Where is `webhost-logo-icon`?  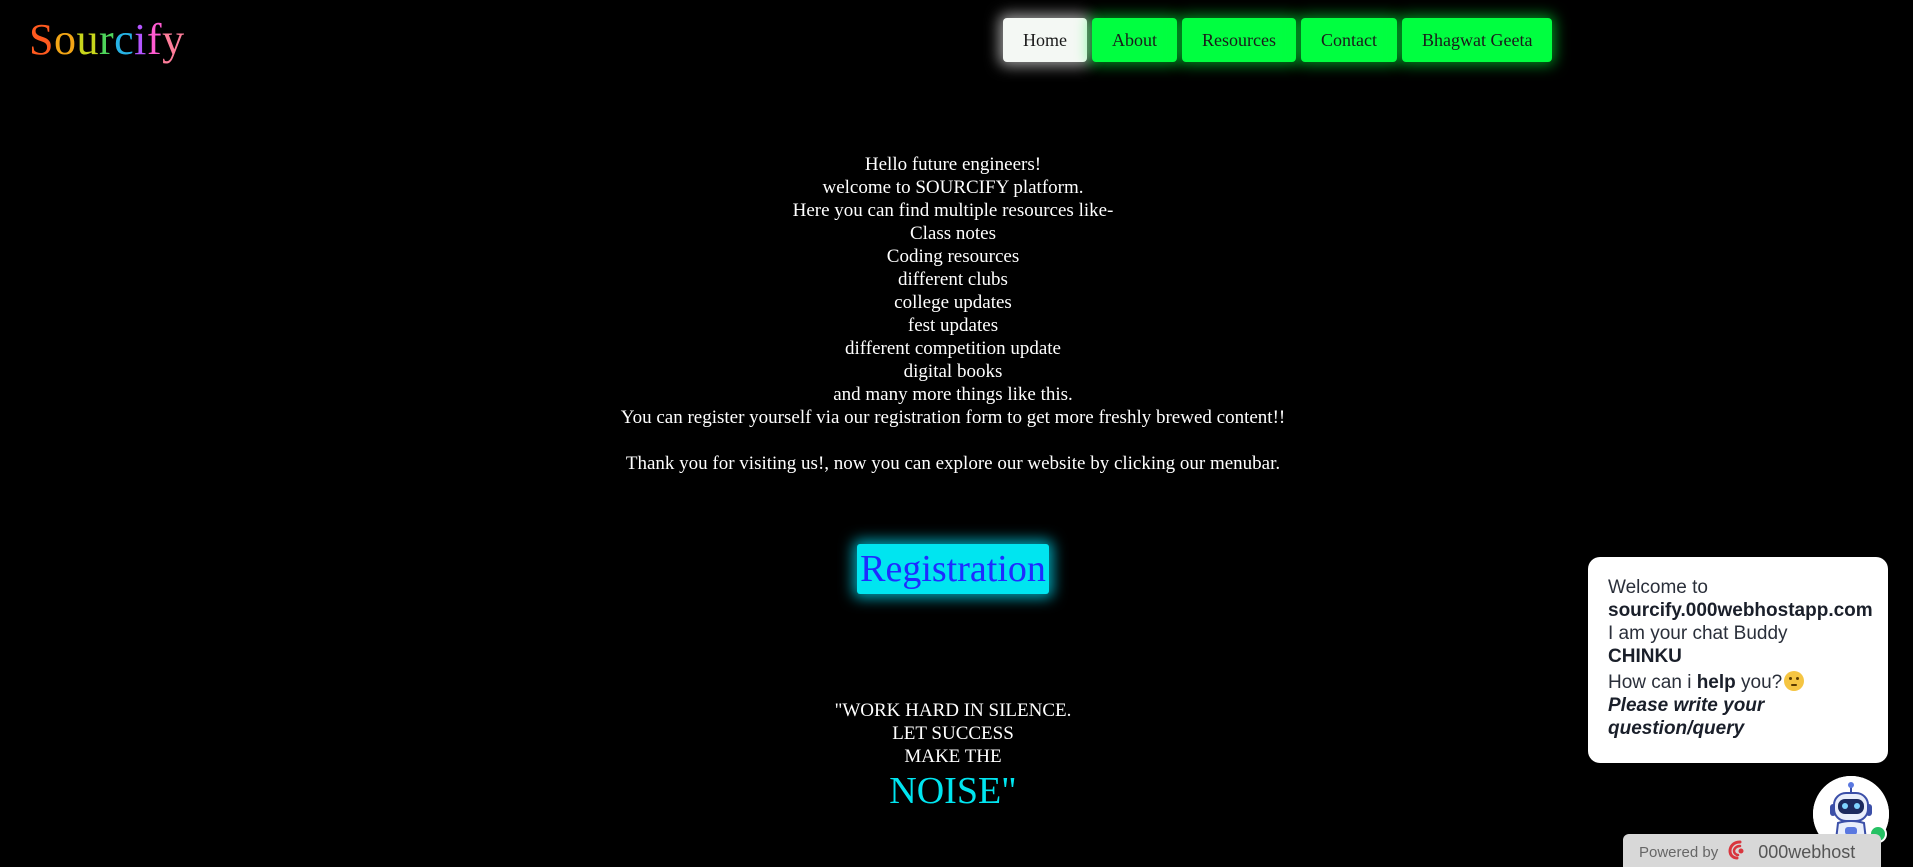
webhost-logo-icon is located at coordinates (1740, 852).